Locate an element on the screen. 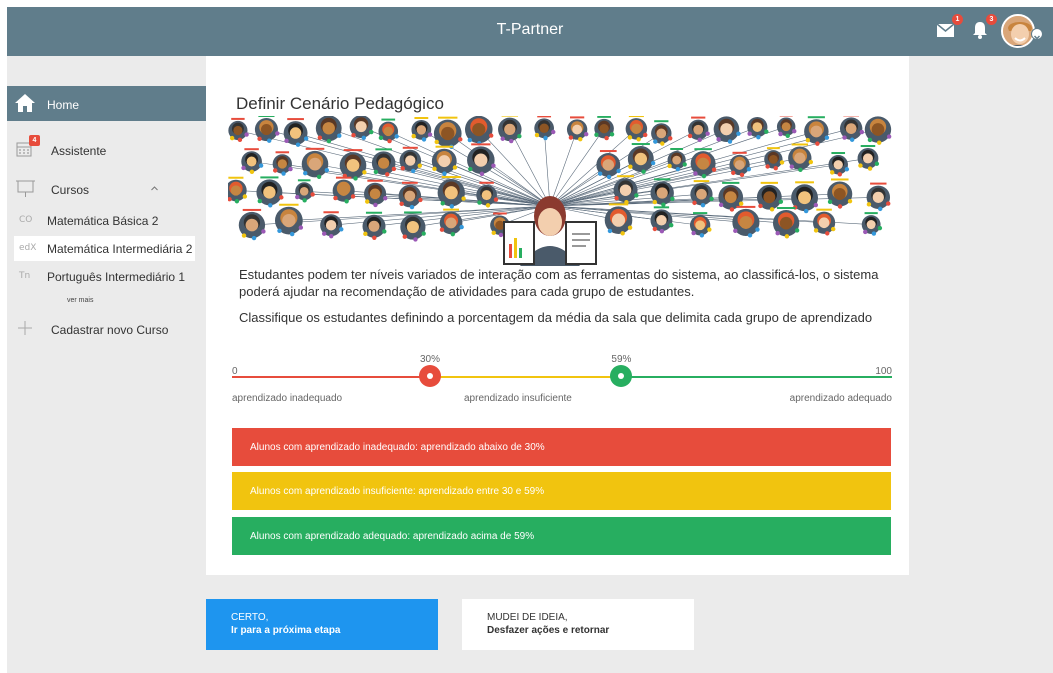 The width and height of the screenshot is (1053, 673). course-item: Tn Português Intermediário 1 is located at coordinates (104, 276).